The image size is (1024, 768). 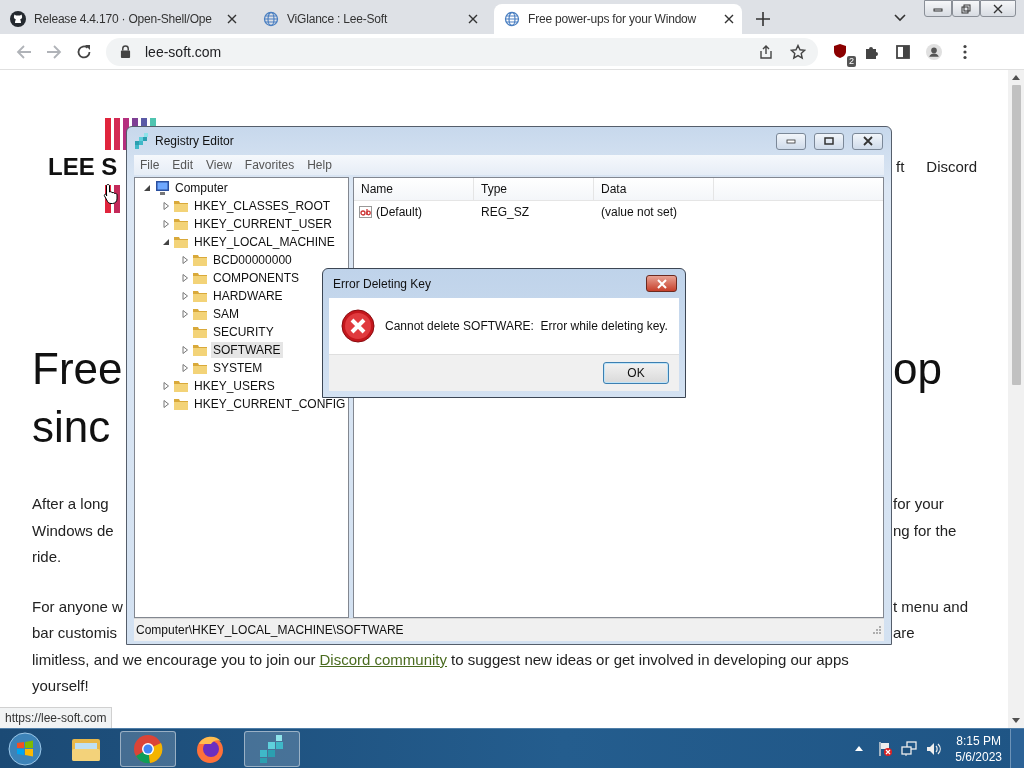 What do you see at coordinates (256, 278) in the screenshot?
I see `tree-item: COMPONENTS` at bounding box center [256, 278].